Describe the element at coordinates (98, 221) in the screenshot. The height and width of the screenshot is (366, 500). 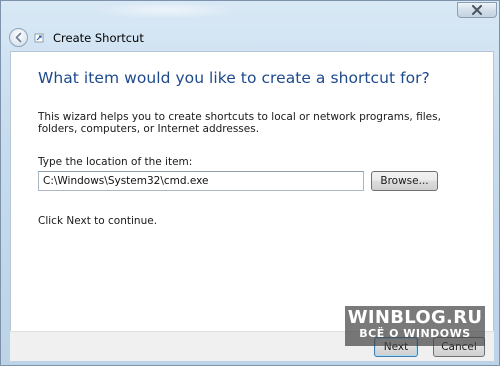
I see `continue-hint: Click Next to continue.` at that location.